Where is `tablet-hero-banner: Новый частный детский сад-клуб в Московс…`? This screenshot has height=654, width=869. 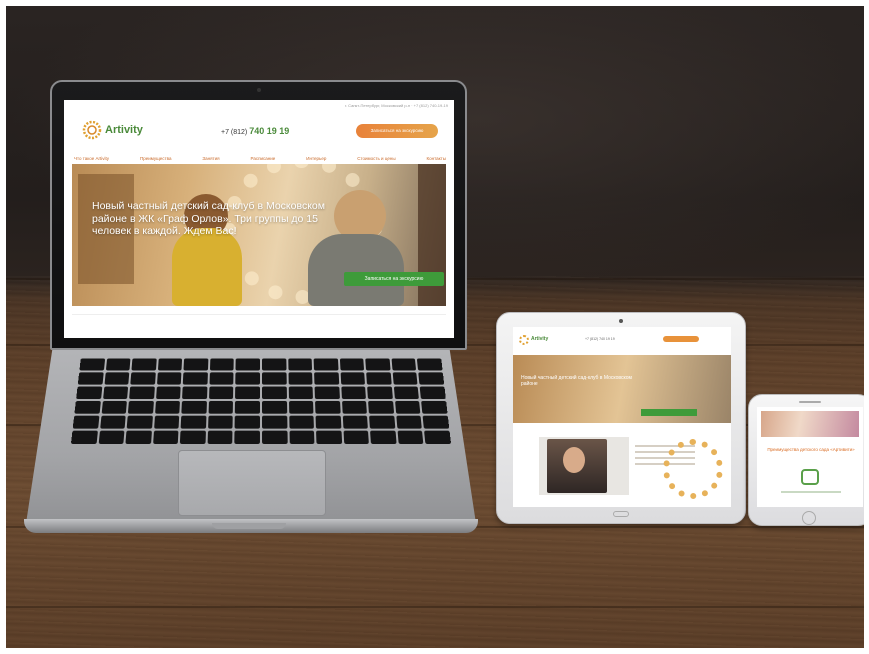
tablet-hero-banner: Новый частный детский сад-клуб в Московс… is located at coordinates (622, 389).